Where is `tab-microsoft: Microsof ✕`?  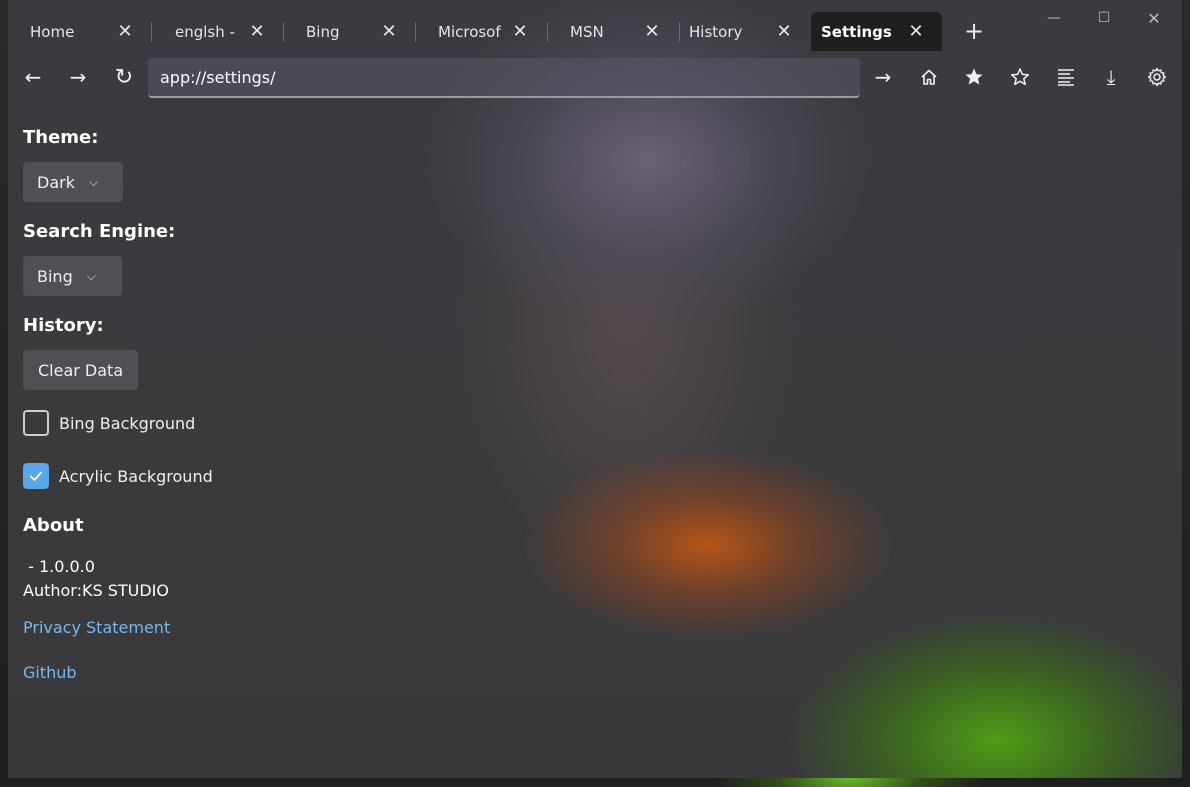
tab-microsoft: Microsof ✕ is located at coordinates (482, 31).